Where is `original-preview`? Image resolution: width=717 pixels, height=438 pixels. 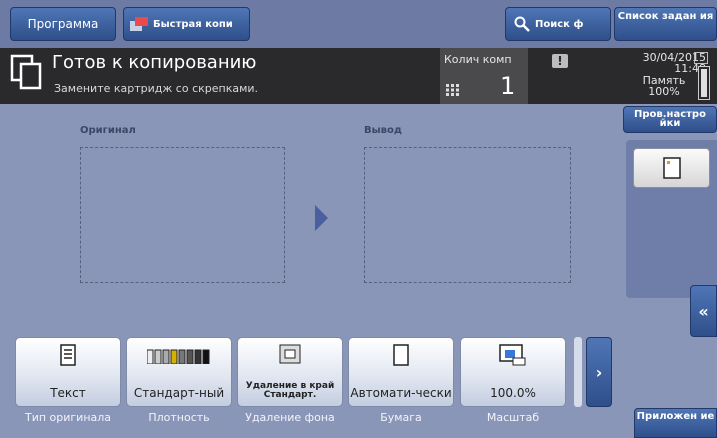 original-preview is located at coordinates (182, 215).